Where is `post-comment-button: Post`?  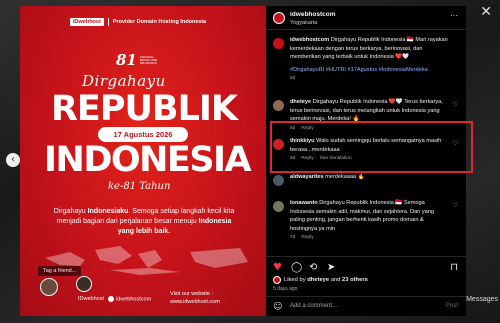
post-comment-button: Post is located at coordinates (452, 306).